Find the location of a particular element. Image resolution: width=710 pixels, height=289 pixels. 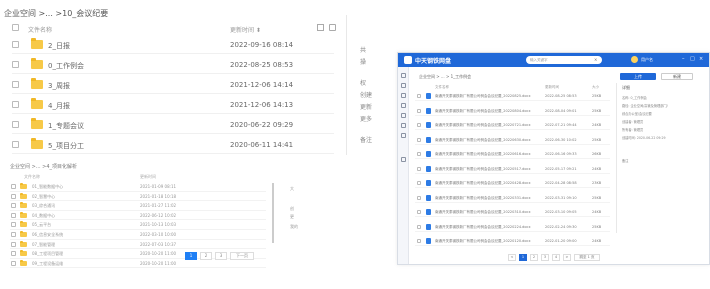

file-name: 南通开关泰钢铁新厂有限公司例会会议纪要_20220616.docx is located at coordinates (483, 154).